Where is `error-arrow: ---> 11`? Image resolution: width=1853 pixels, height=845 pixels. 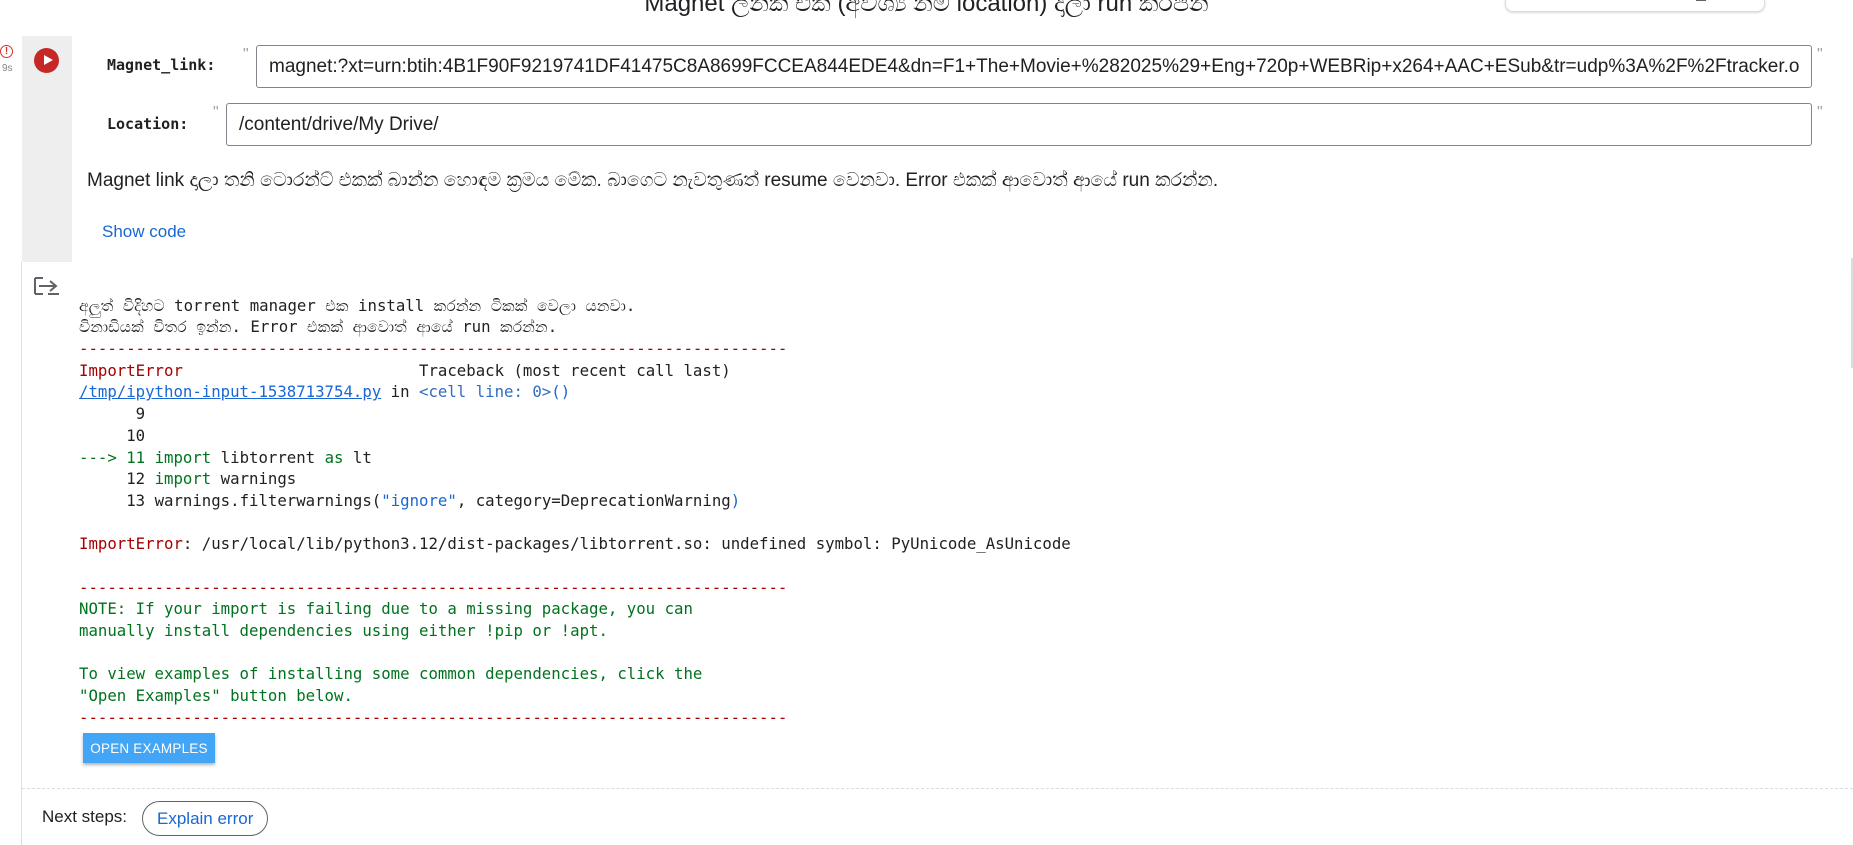
error-arrow: ---> 11 is located at coordinates (117, 457).